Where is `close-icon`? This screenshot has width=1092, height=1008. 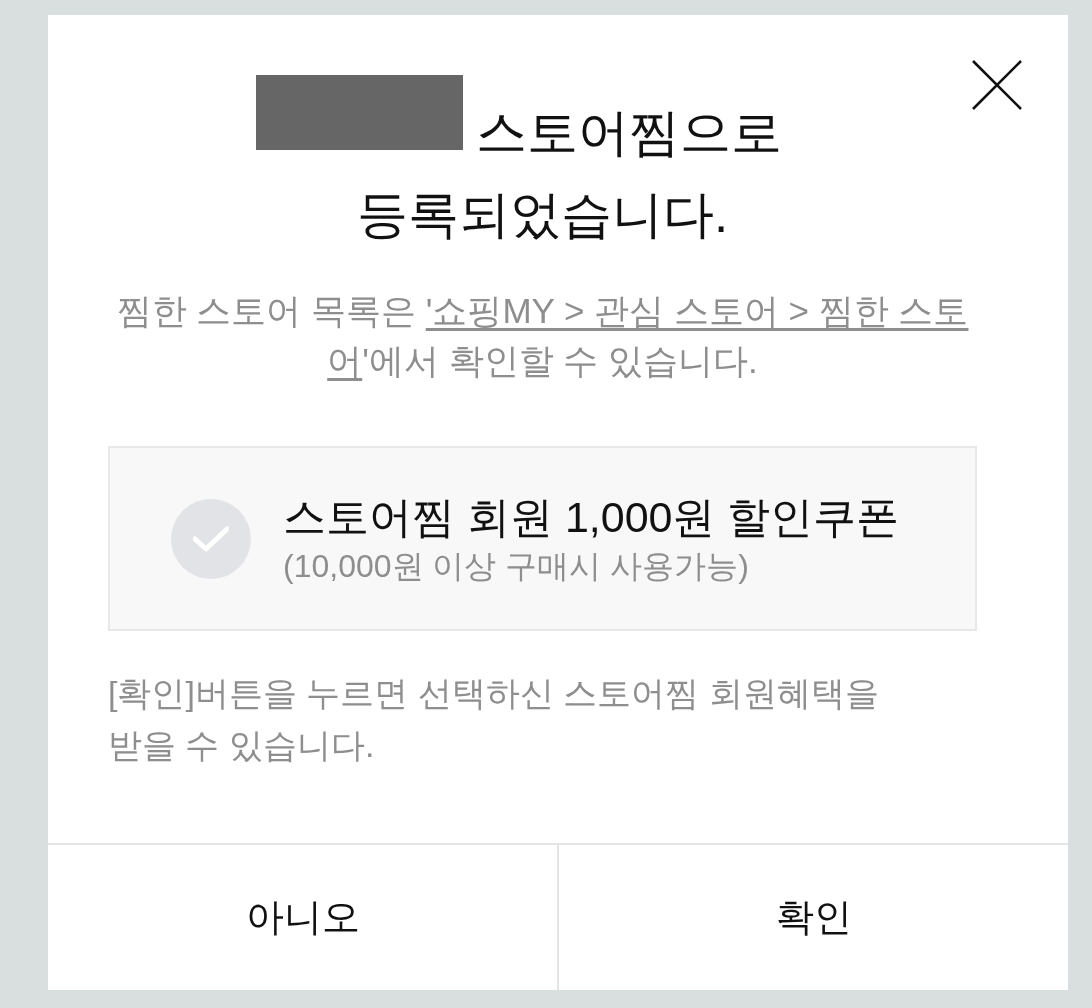
close-icon is located at coordinates (997, 85).